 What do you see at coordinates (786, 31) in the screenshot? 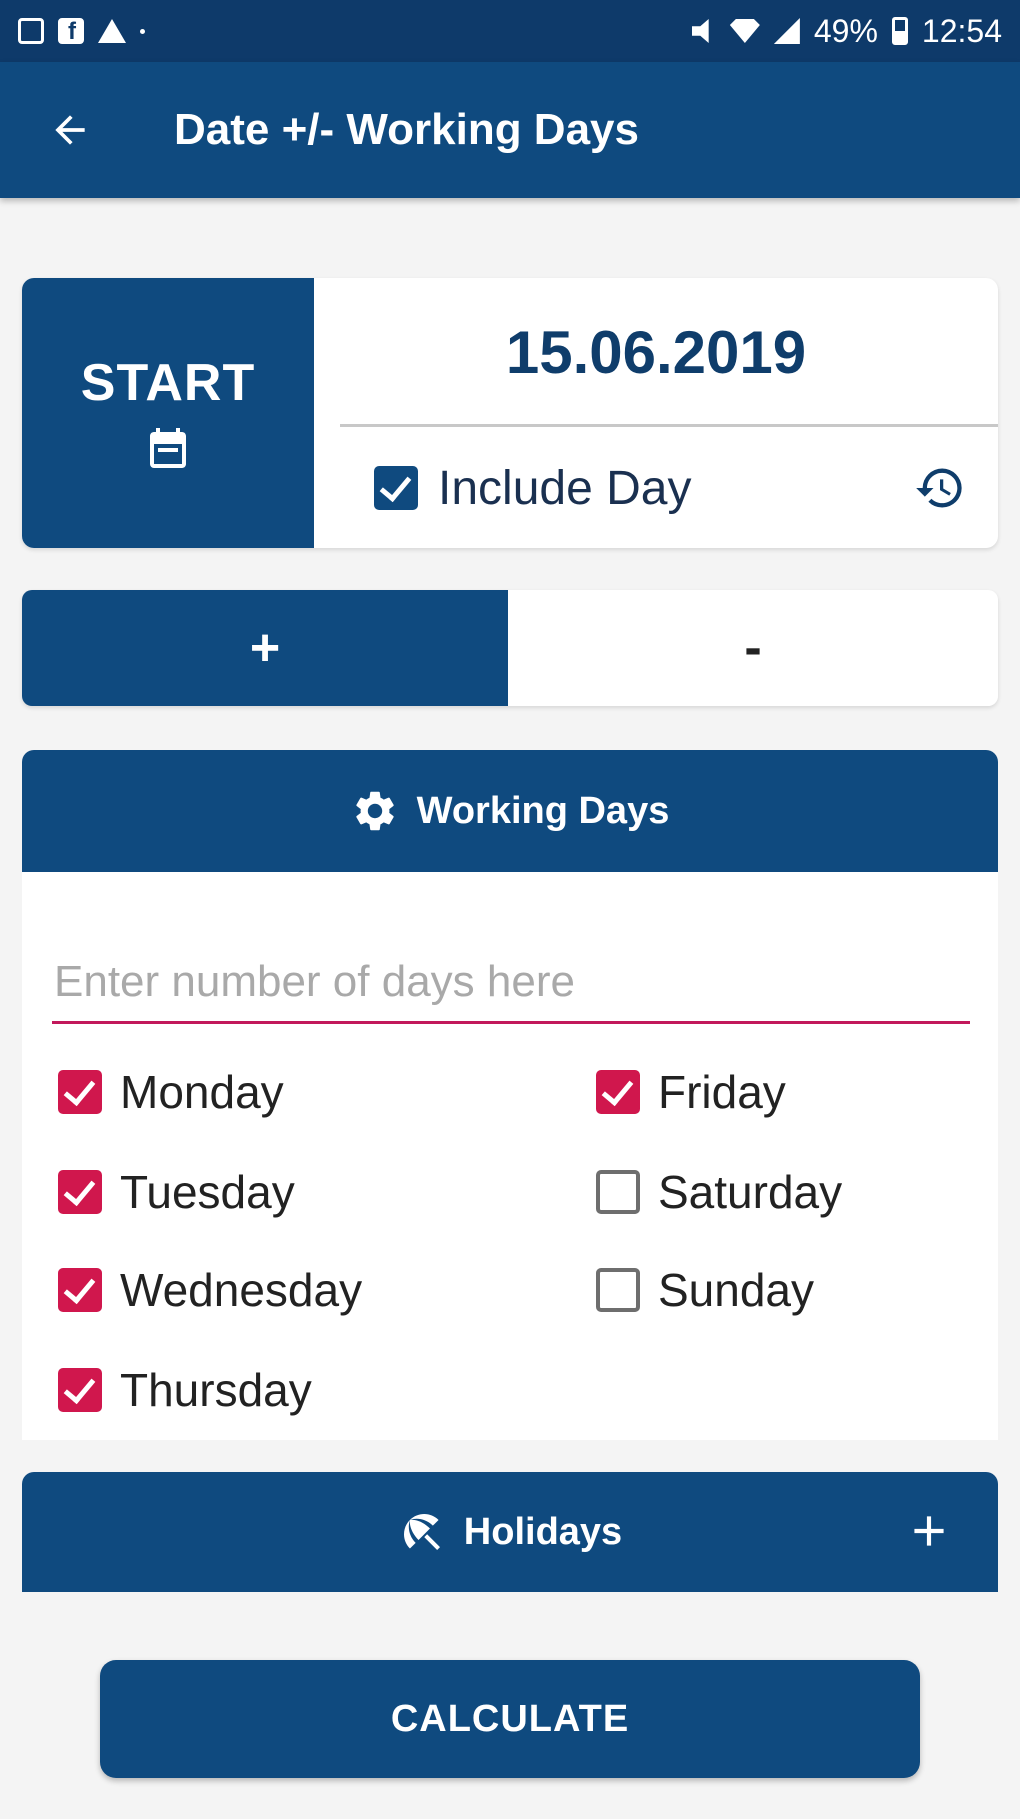
I see `signal-icon` at bounding box center [786, 31].